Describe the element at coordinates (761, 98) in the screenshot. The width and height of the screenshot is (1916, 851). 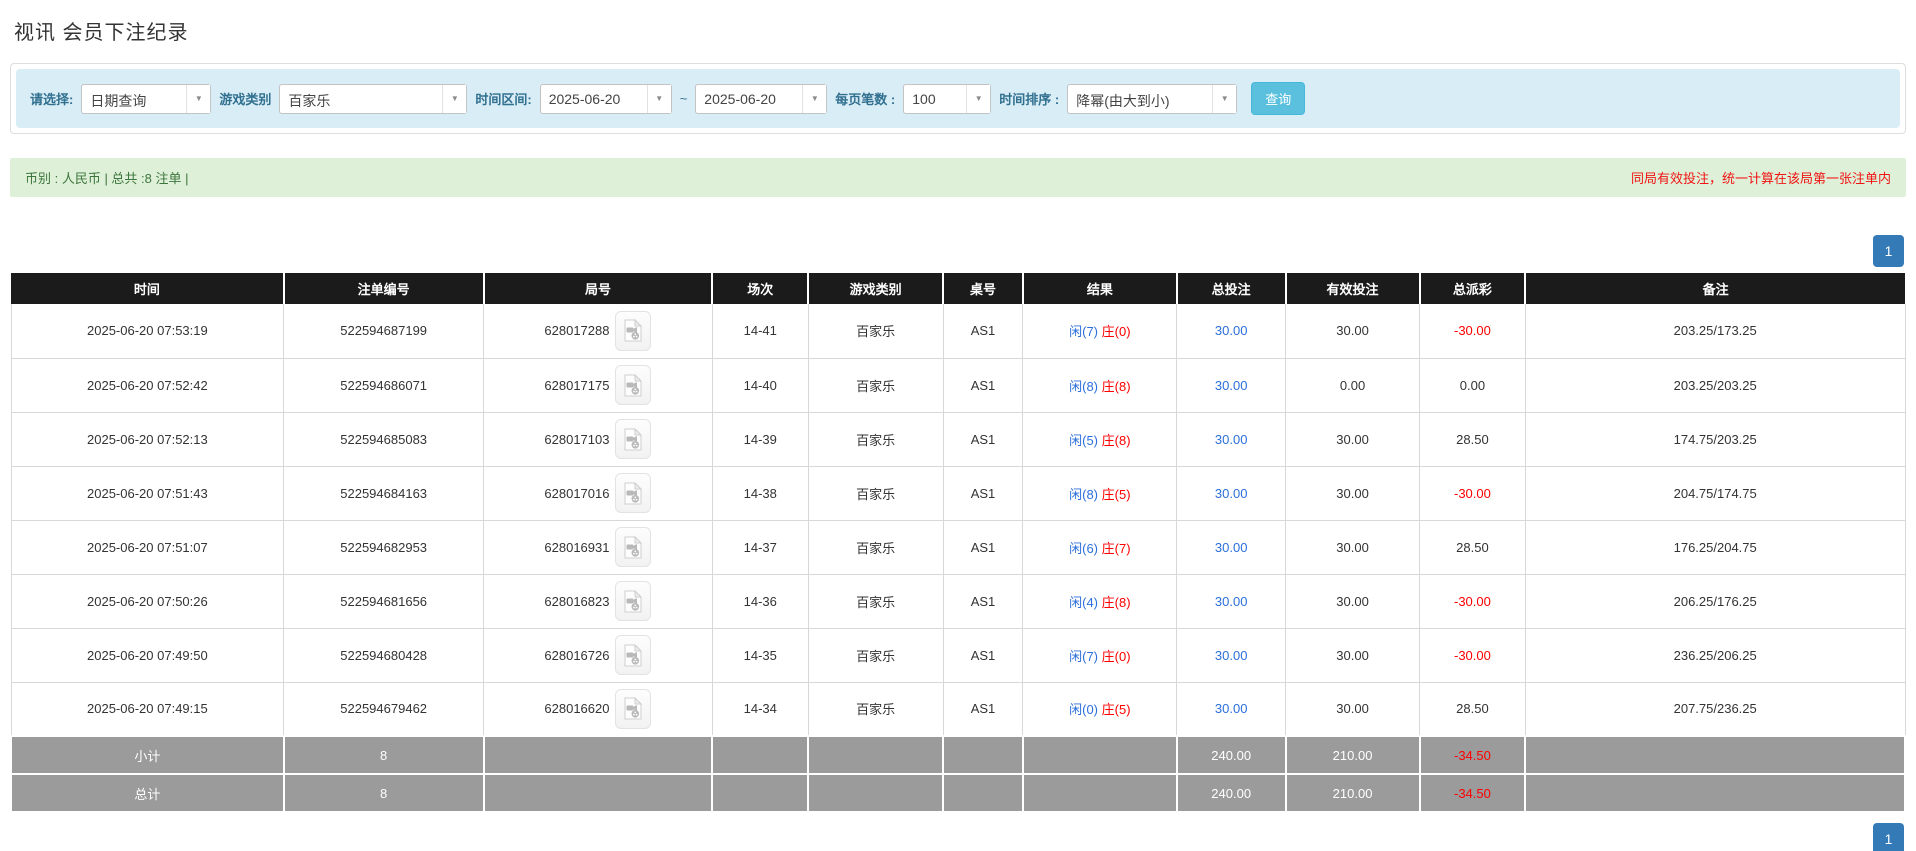
I see `date-to-select: 2025-06-20 ▼` at that location.